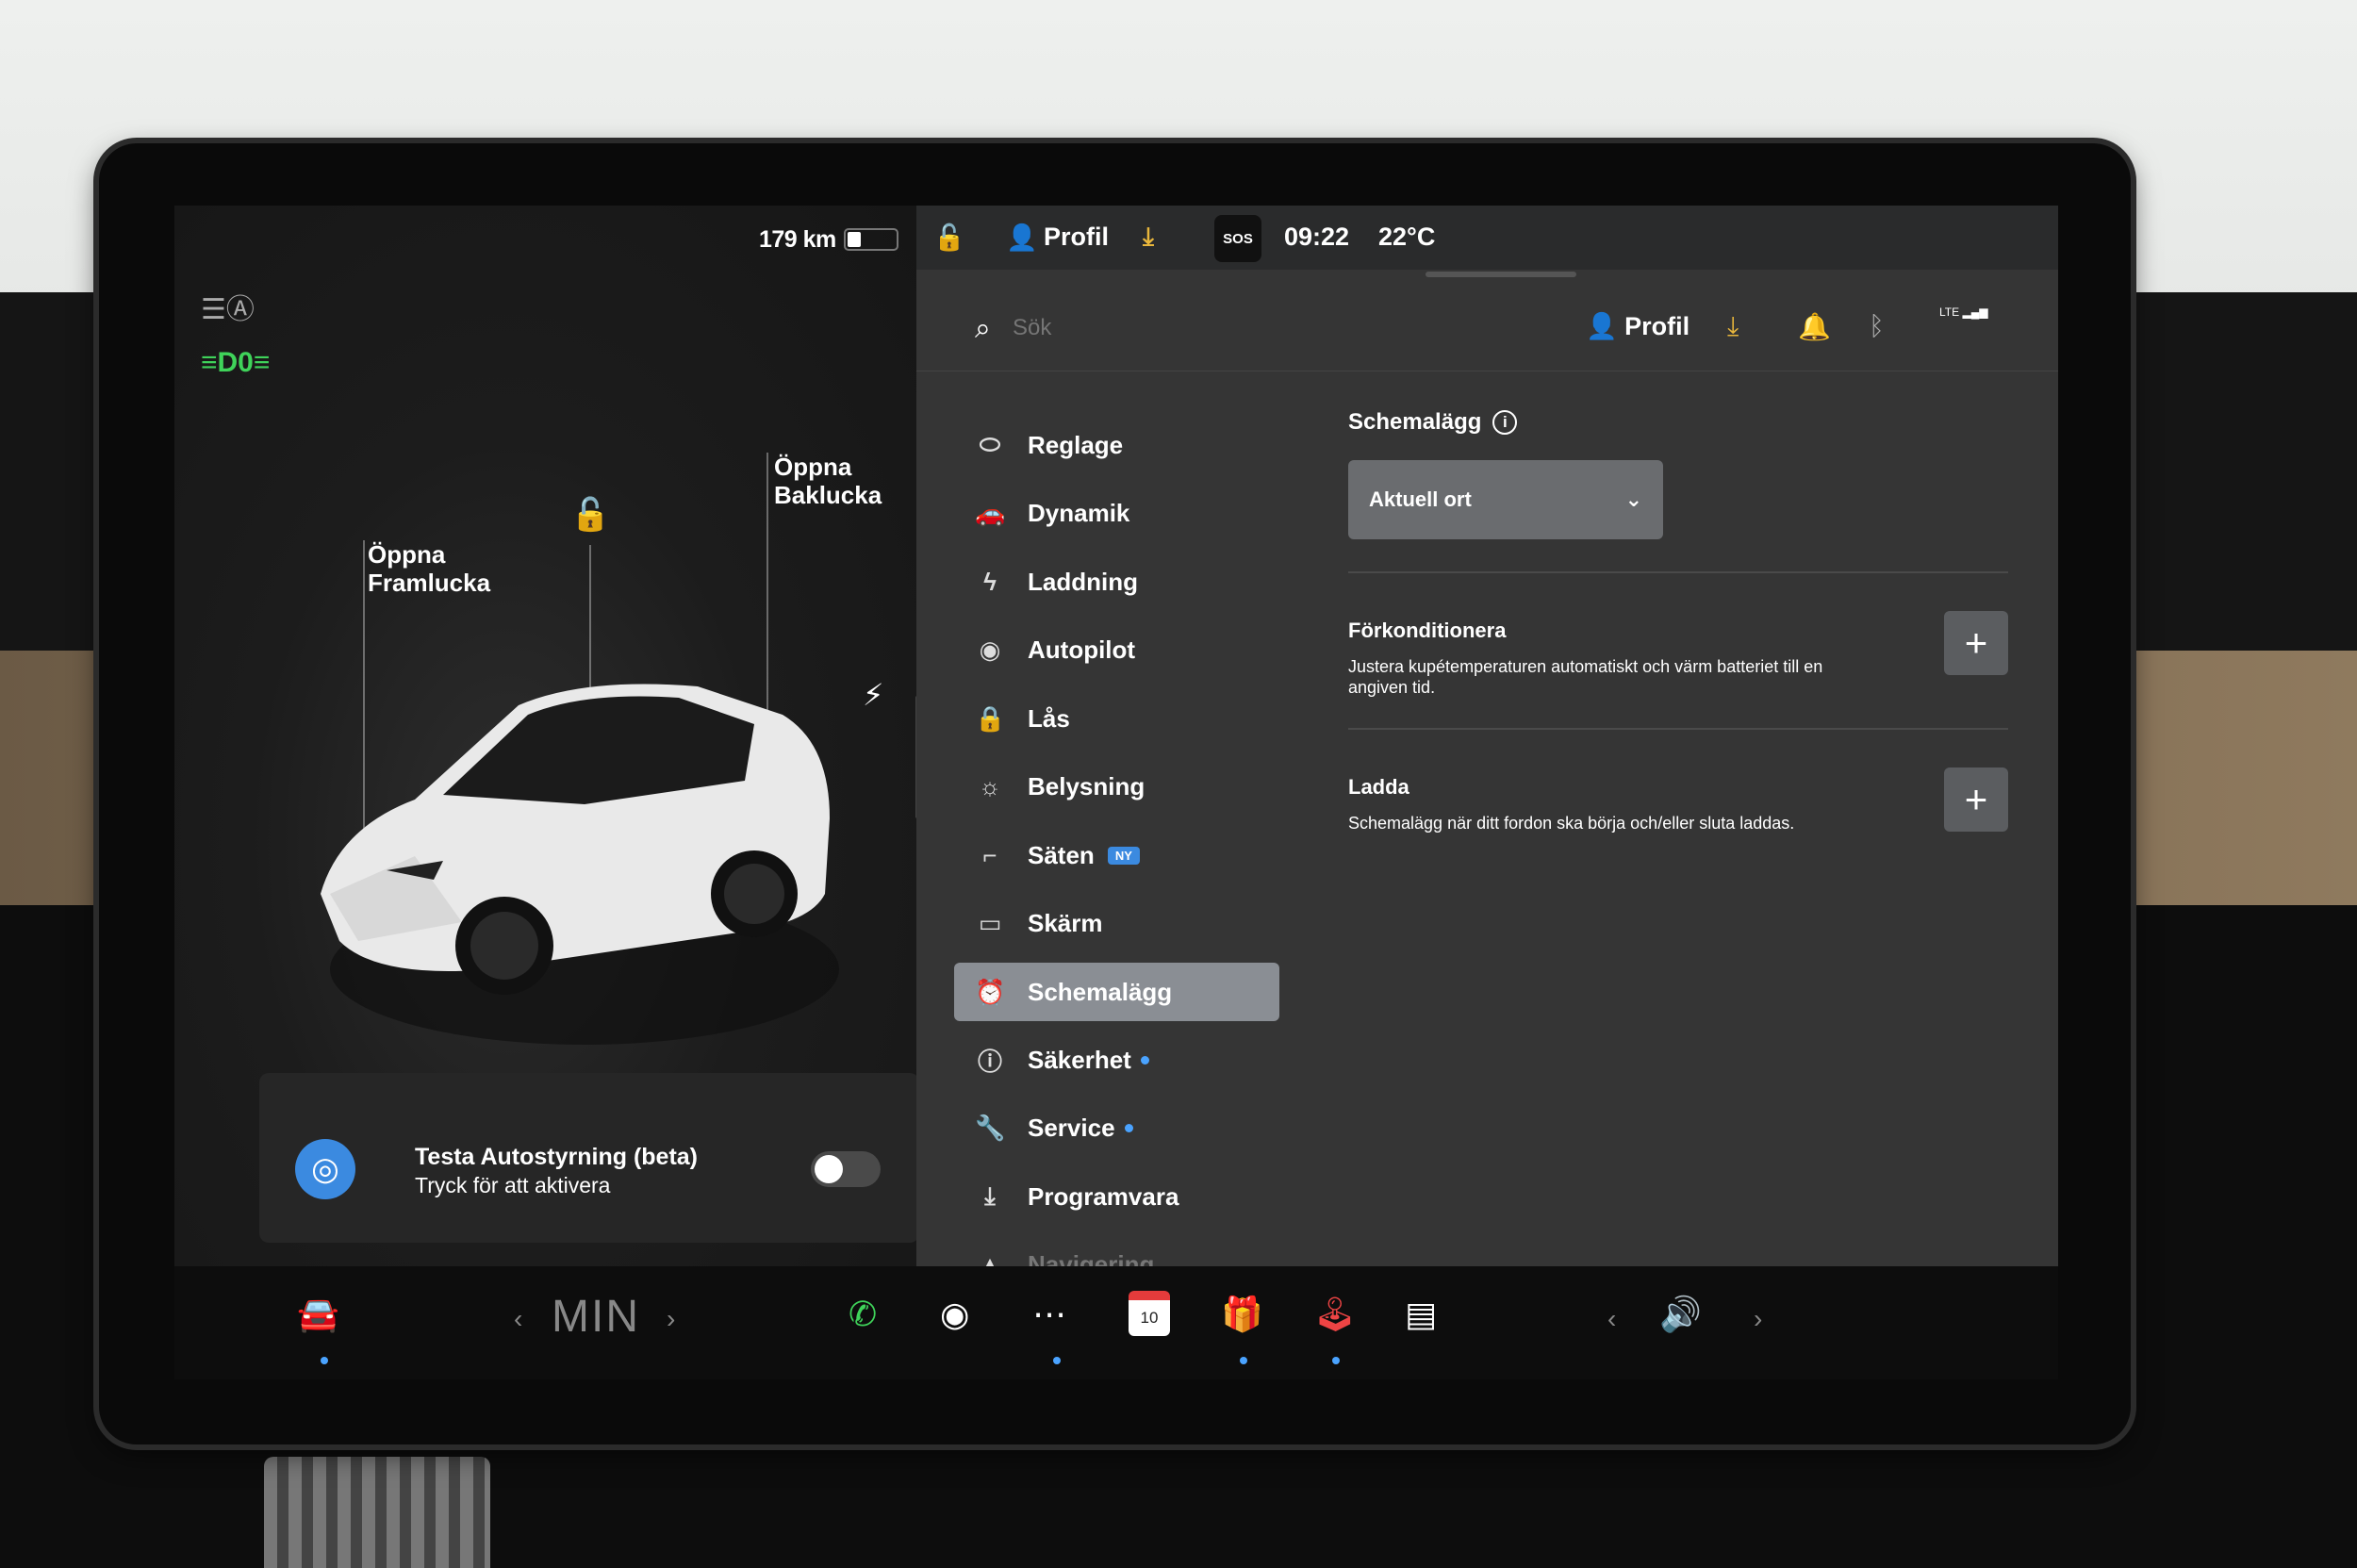  I want to click on volume-up-chevron: ›, so click(1758, 1319).